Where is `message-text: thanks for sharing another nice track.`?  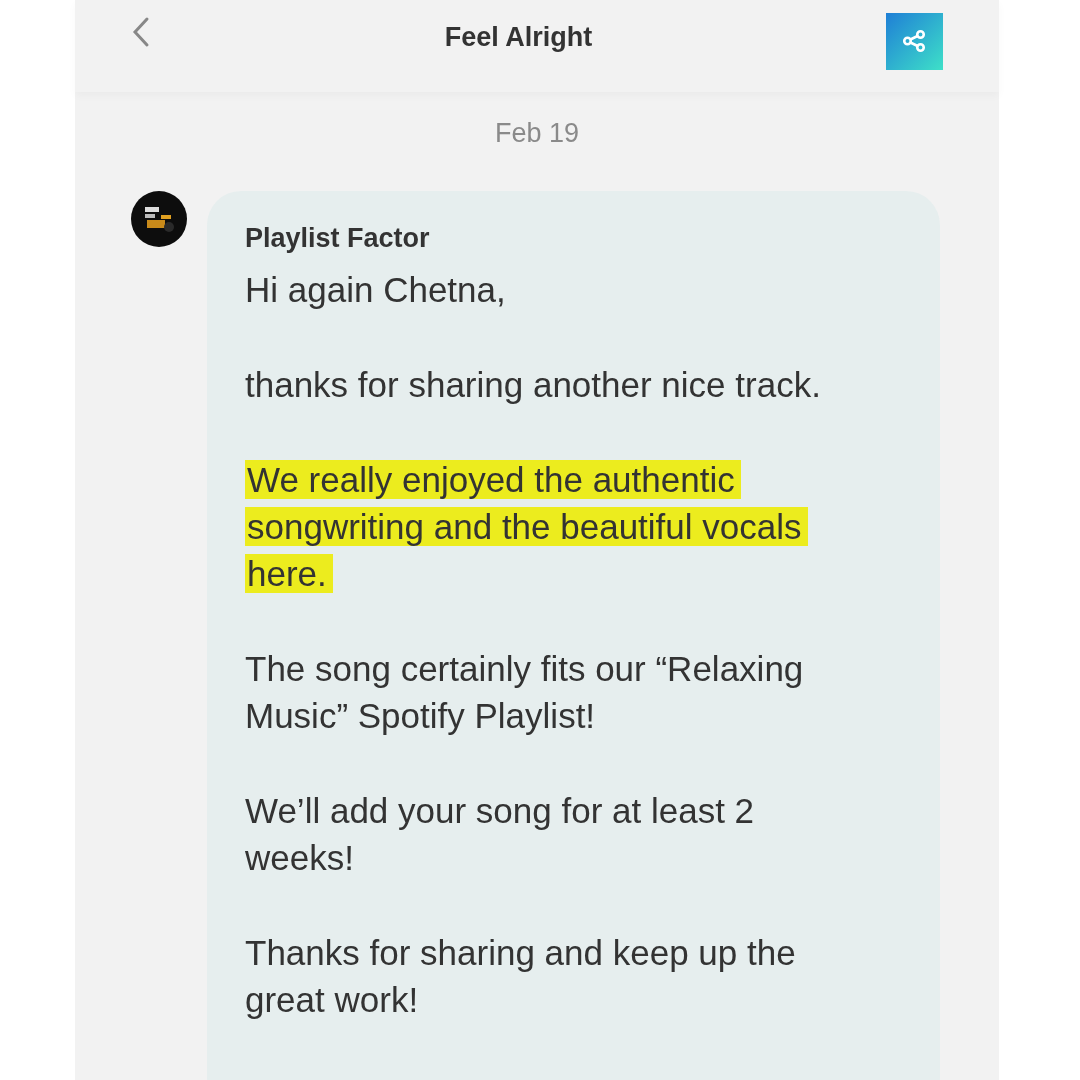 message-text: thanks for sharing another nice track. is located at coordinates (533, 385).